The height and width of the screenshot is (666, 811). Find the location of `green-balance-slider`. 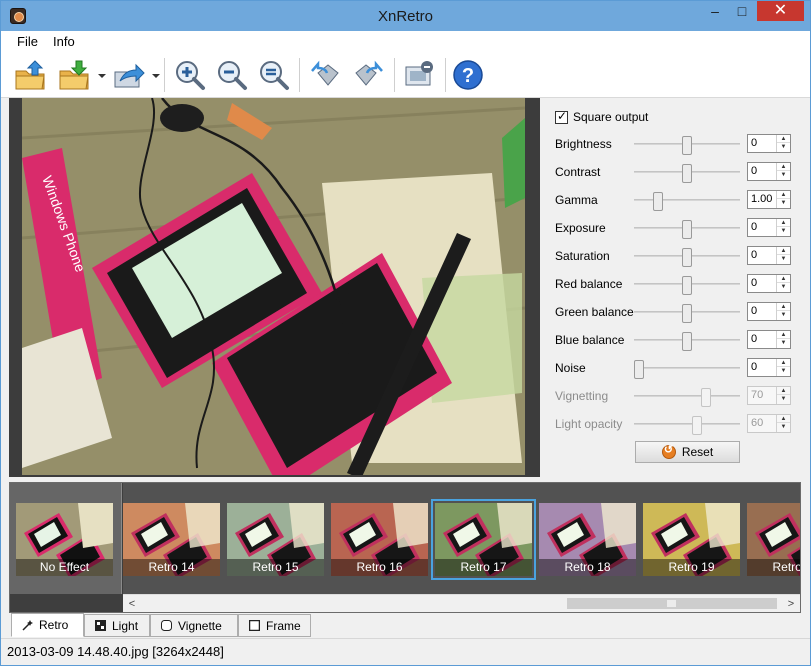

green-balance-slider is located at coordinates (687, 313).